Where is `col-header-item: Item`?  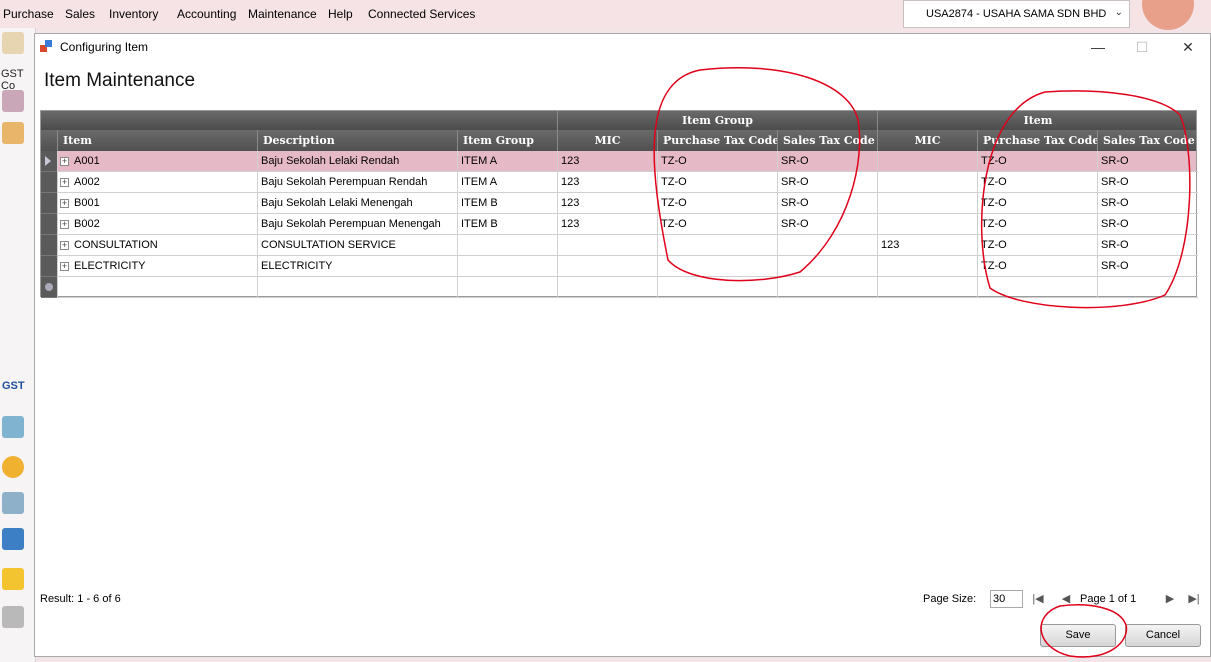
col-header-item: Item is located at coordinates (157, 140).